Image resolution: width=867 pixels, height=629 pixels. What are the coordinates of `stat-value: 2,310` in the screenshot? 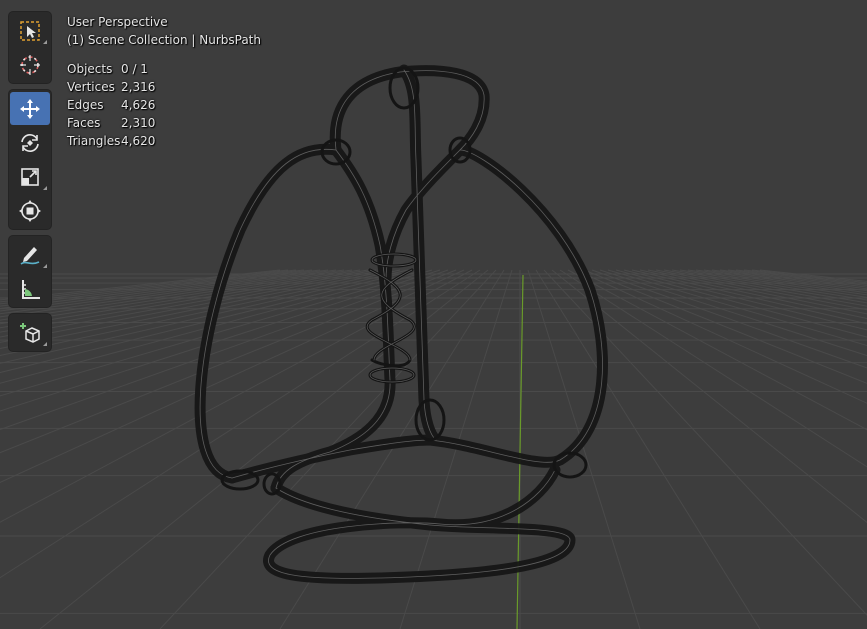 It's located at (138, 123).